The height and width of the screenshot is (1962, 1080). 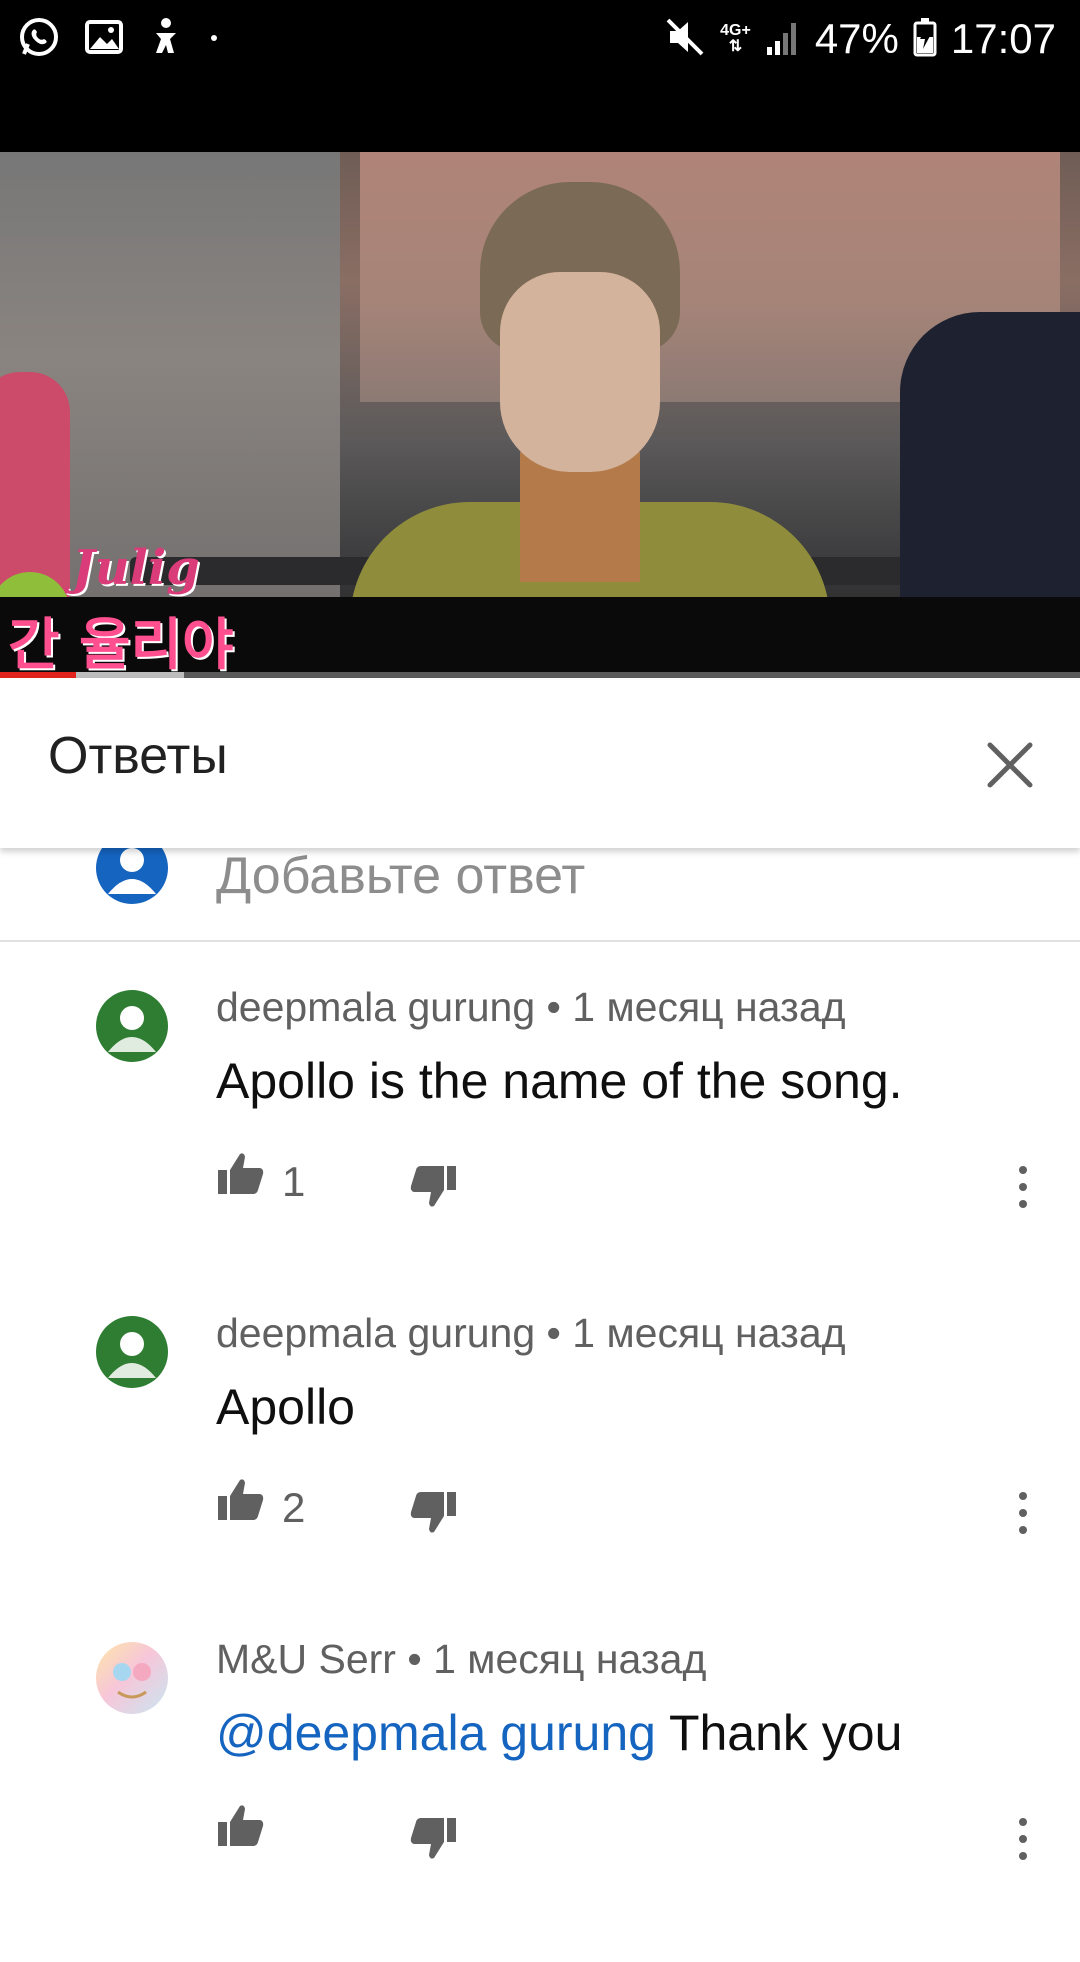 What do you see at coordinates (166, 39) in the screenshot?
I see `accessibility-icon` at bounding box center [166, 39].